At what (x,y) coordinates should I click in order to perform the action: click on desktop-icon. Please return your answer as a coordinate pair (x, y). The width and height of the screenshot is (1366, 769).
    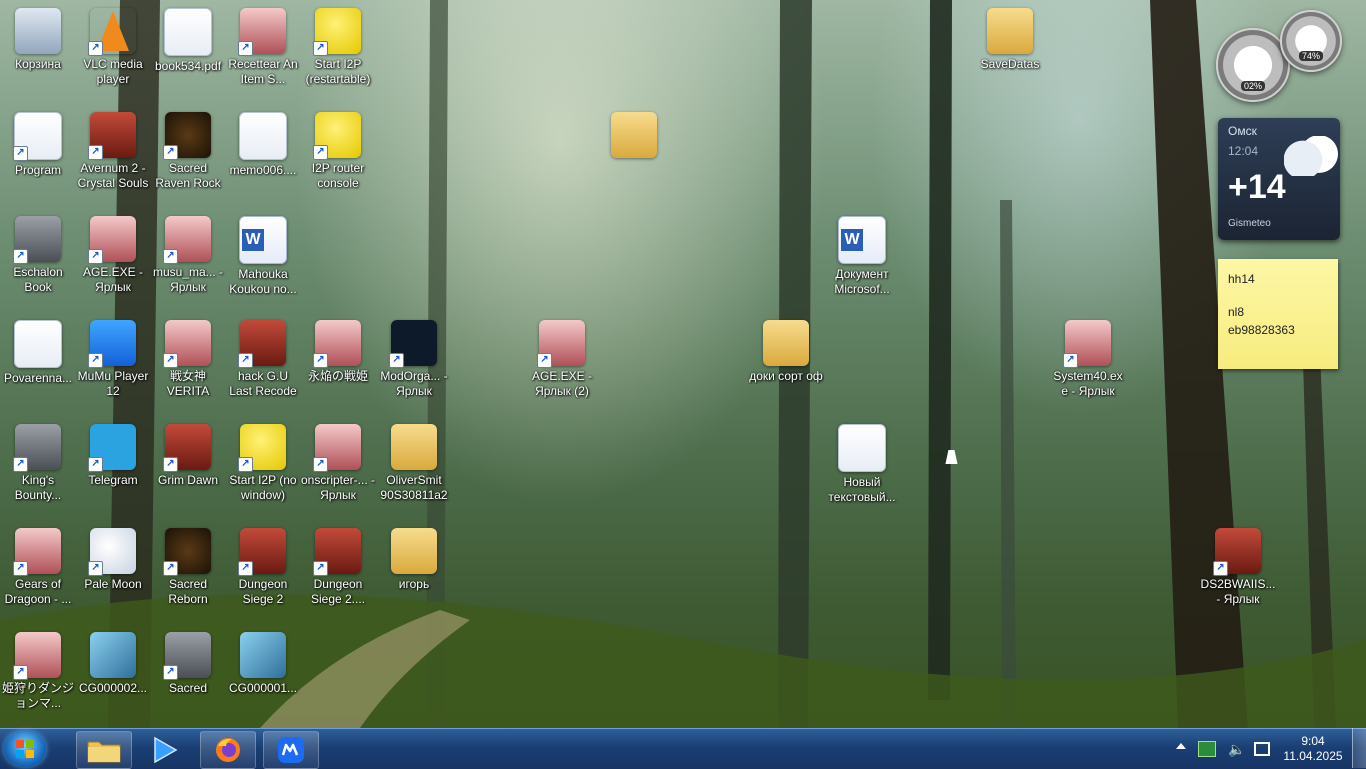
    Looking at the image, I should click on (634, 154).